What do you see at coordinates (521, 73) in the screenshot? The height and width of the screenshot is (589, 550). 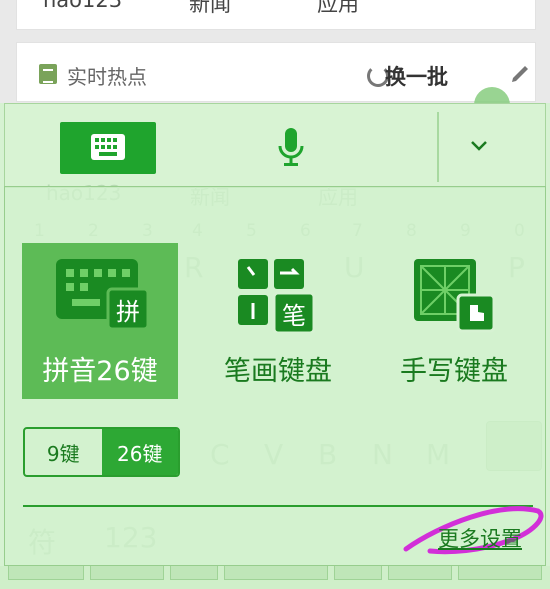 I see `edit-icon` at bounding box center [521, 73].